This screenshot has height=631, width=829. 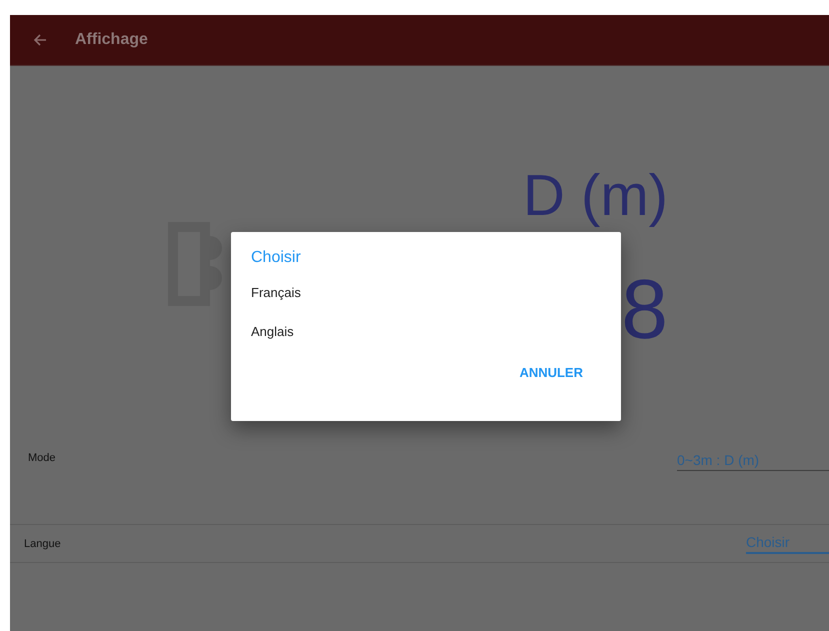 I want to click on setting-label: Langue, so click(x=42, y=544).